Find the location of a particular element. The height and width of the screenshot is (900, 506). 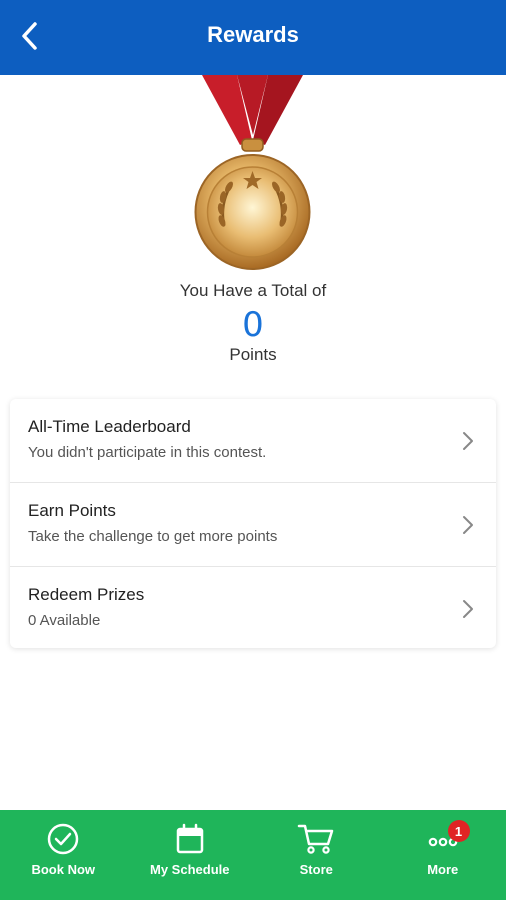

tab-book-now: Book Now is located at coordinates (63, 855).